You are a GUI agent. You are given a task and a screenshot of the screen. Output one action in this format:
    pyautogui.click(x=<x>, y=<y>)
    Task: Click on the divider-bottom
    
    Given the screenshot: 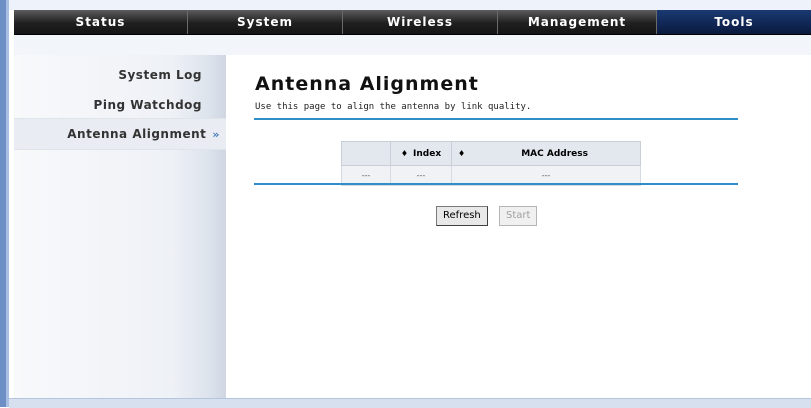 What is the action you would take?
    pyautogui.click(x=496, y=184)
    